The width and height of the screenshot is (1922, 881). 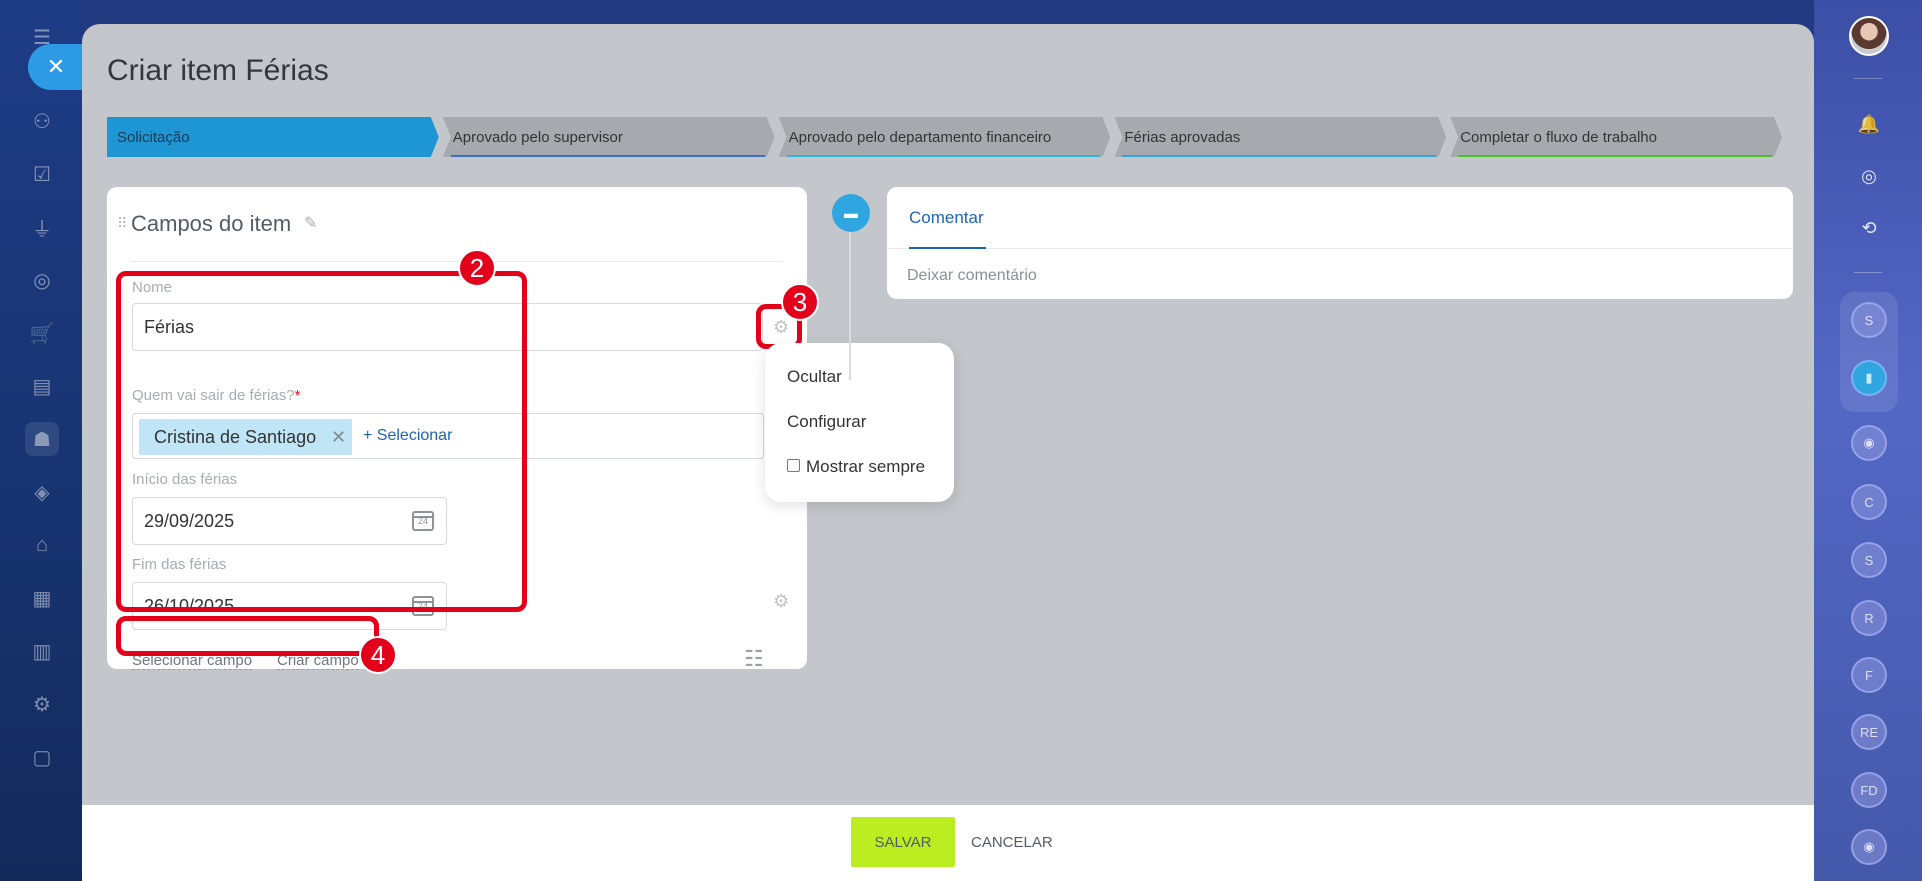 What do you see at coordinates (42, 492) in the screenshot?
I see `box-icon: ◈` at bounding box center [42, 492].